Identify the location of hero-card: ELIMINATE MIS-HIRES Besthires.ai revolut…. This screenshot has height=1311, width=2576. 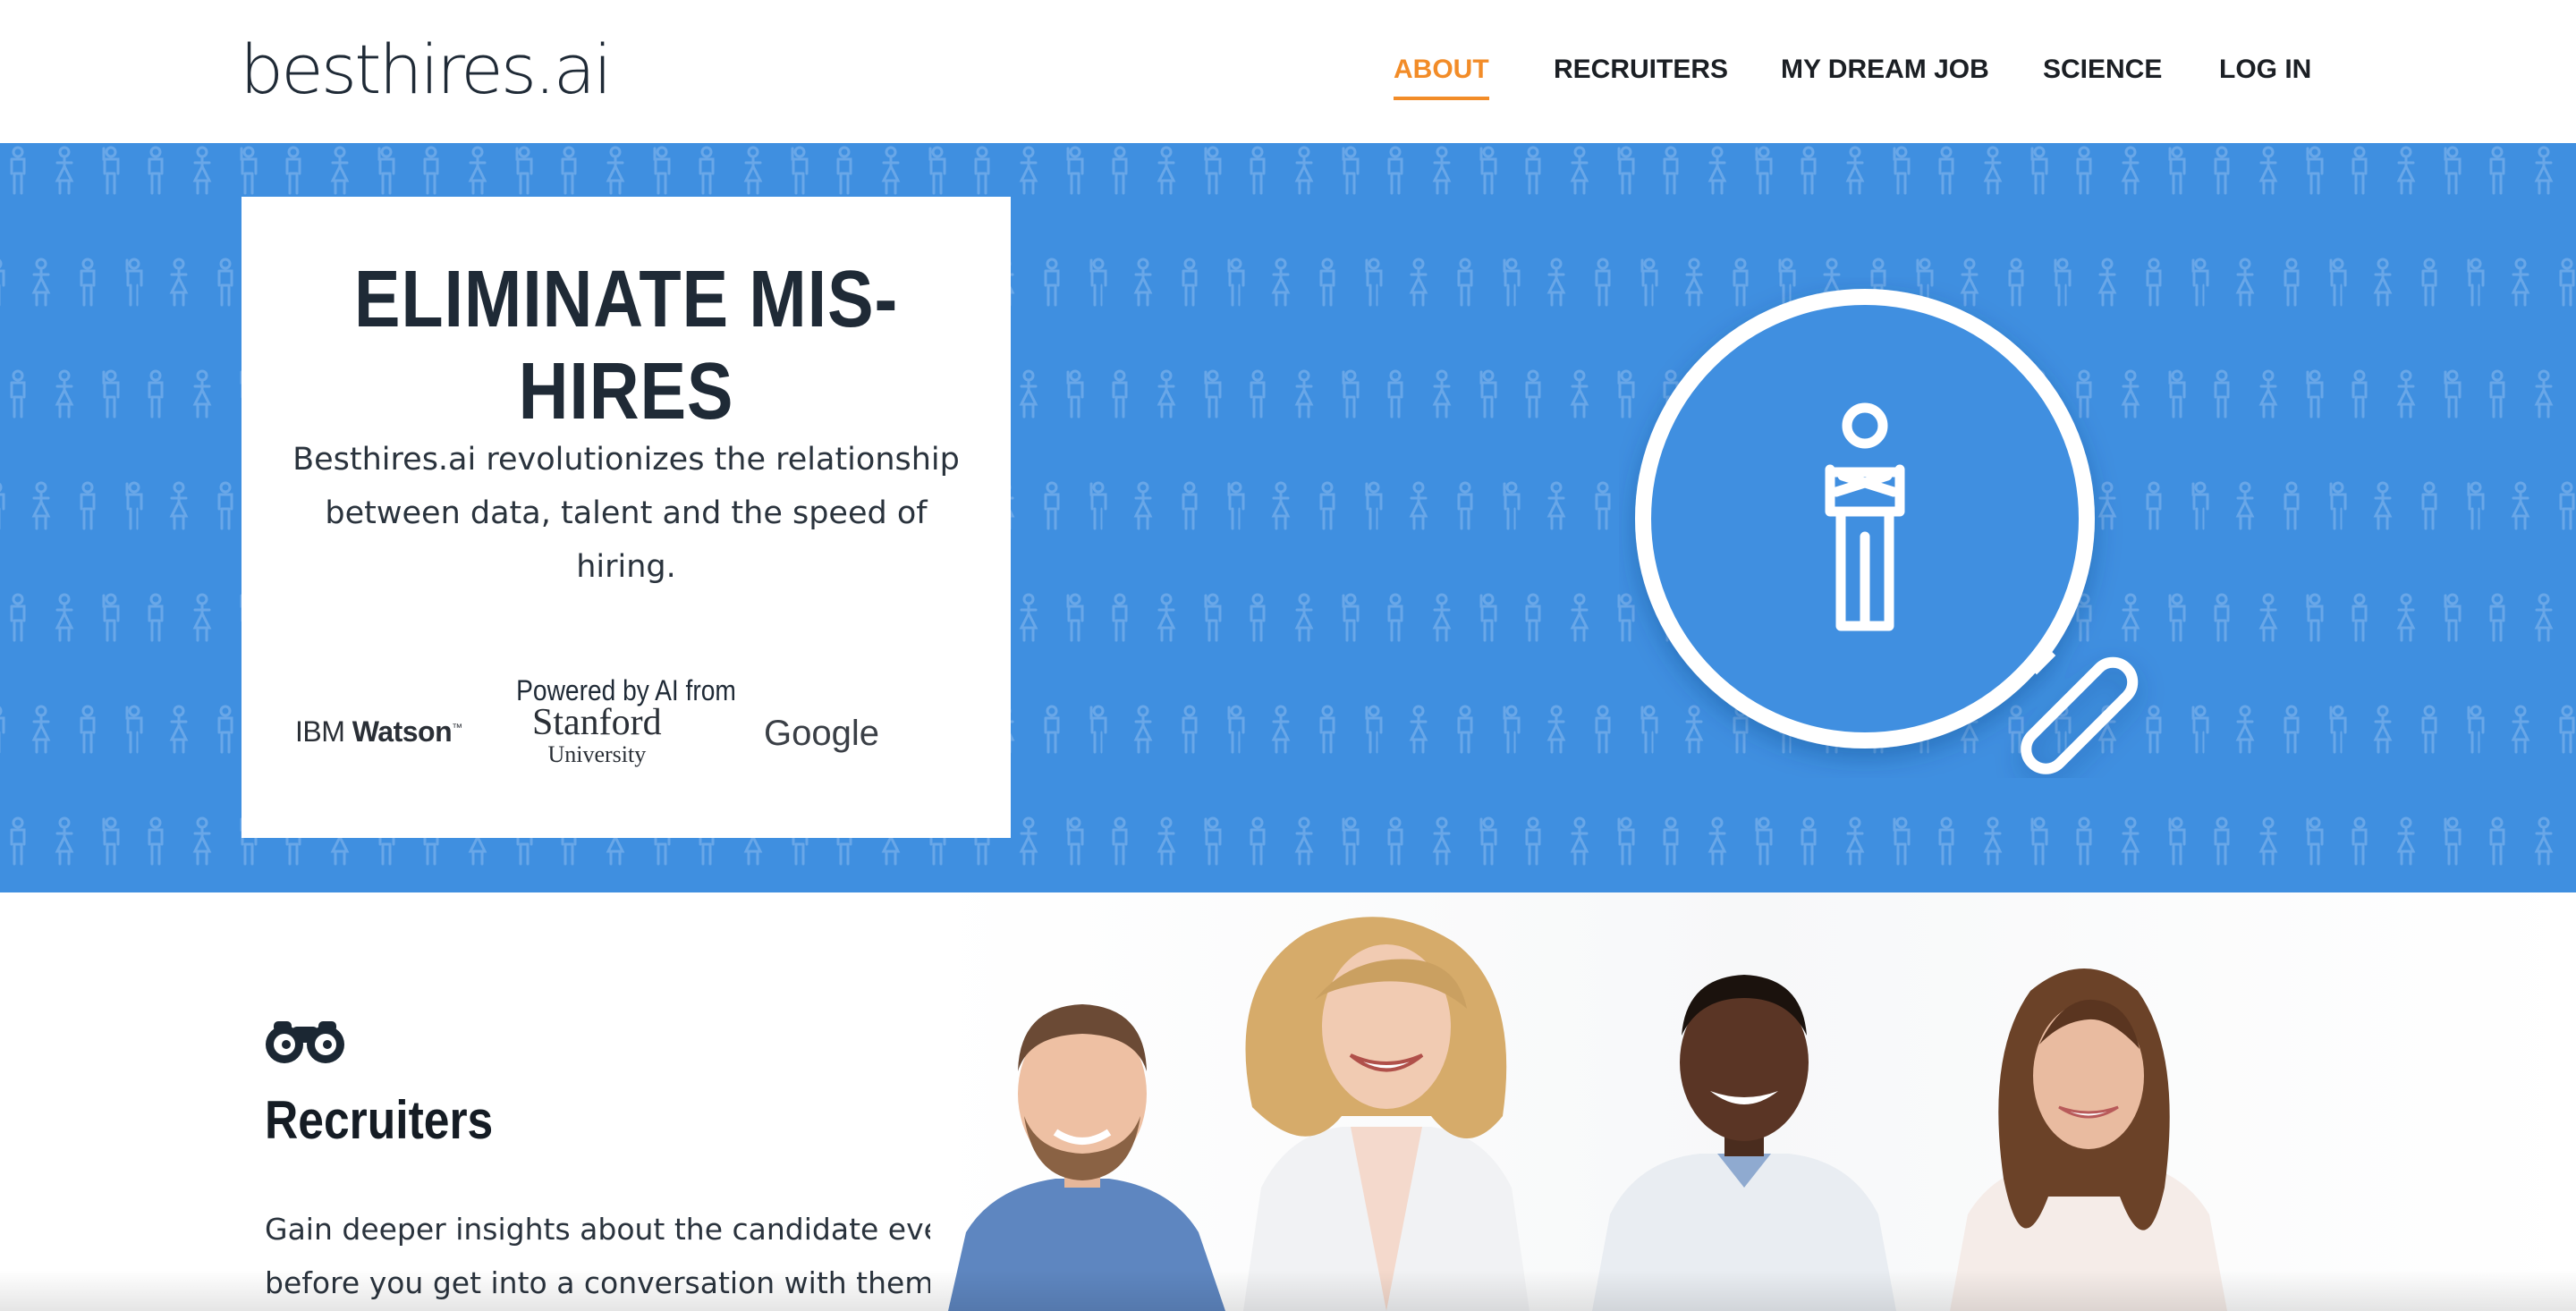
(626, 517).